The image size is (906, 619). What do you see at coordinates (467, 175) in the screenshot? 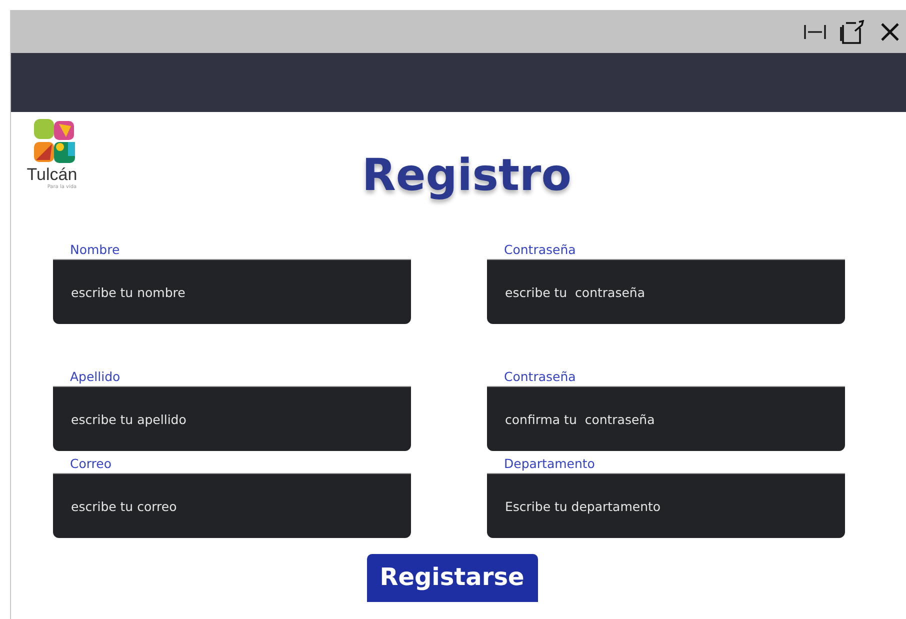
I see `page-title: Registro` at bounding box center [467, 175].